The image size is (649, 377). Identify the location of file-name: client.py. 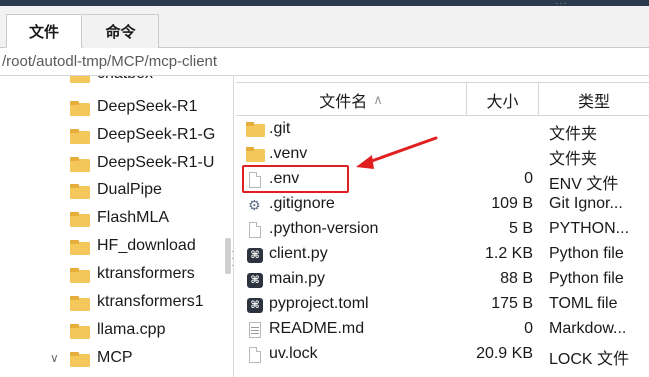
(298, 253).